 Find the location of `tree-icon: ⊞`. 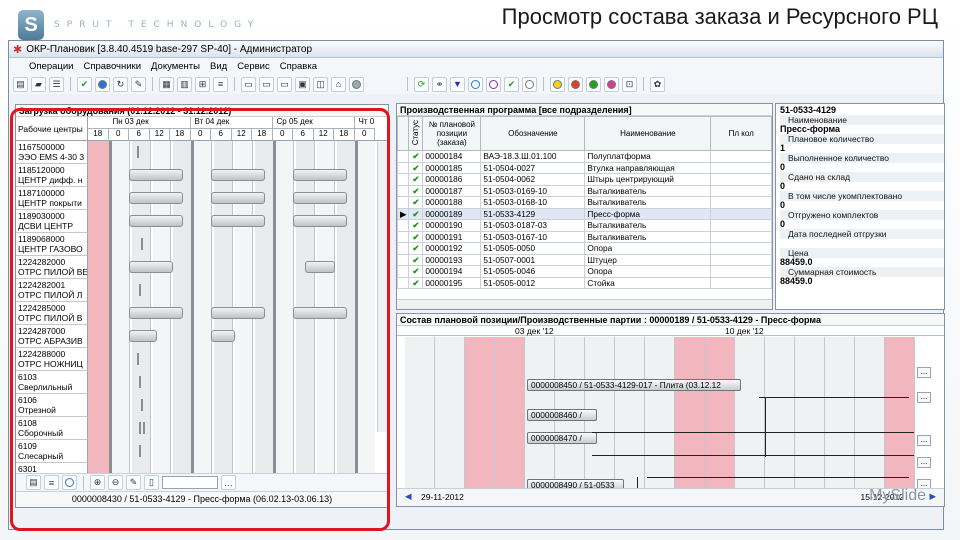

tree-icon: ⊞ is located at coordinates (202, 84).